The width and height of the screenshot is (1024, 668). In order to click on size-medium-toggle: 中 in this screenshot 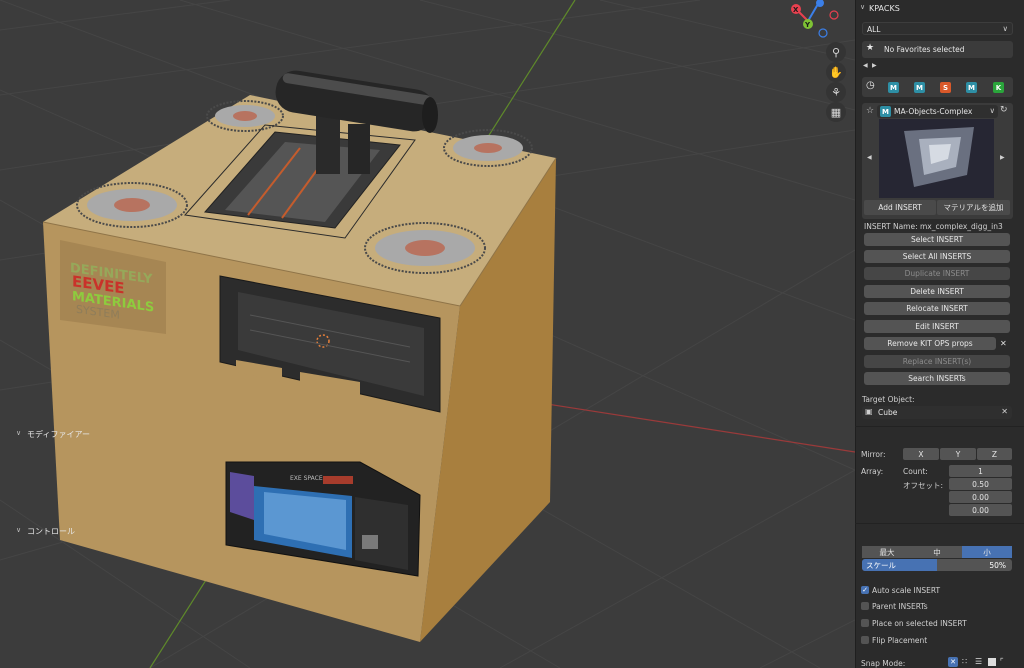, I will do `click(937, 552)`.